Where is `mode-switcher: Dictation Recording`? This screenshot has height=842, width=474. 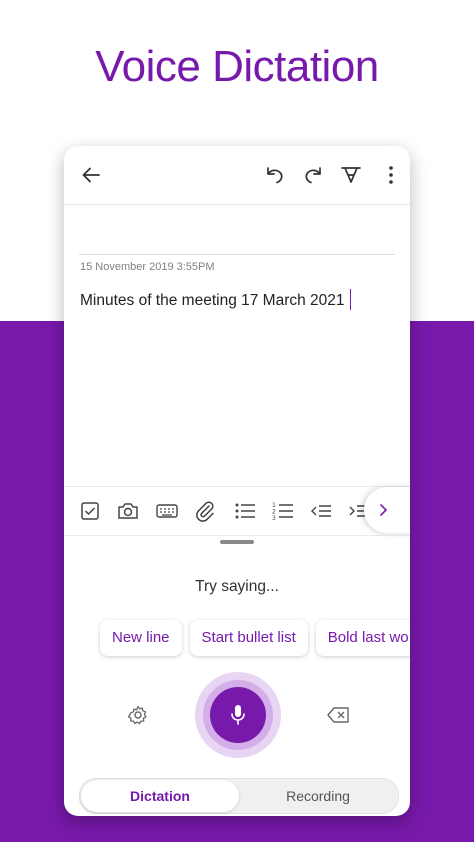 mode-switcher: Dictation Recording is located at coordinates (239, 796).